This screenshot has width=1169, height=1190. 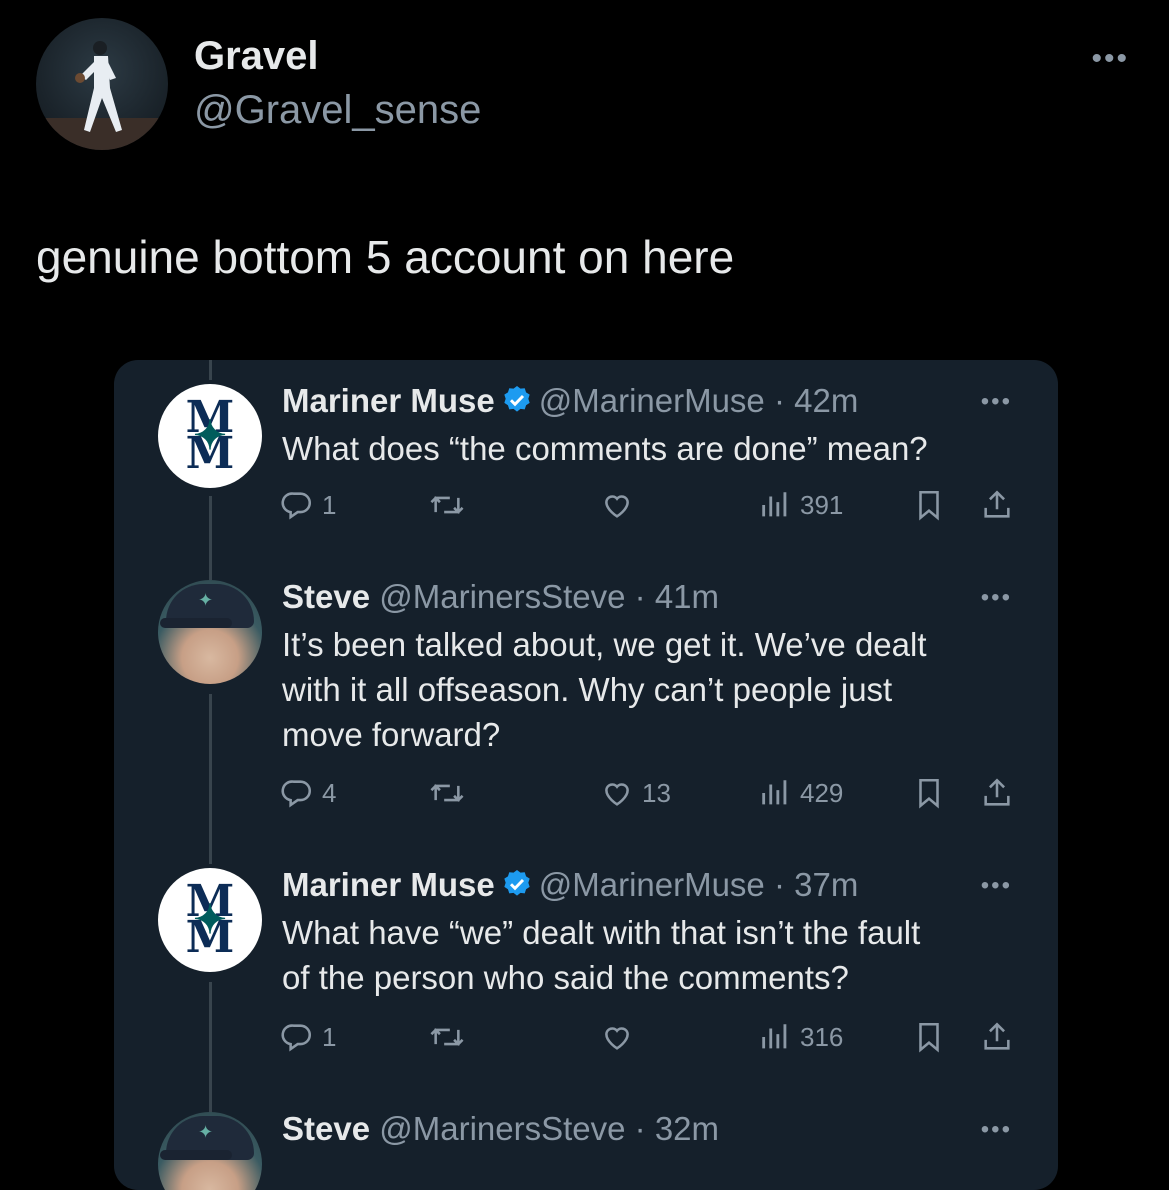 I want to click on post-text: genuine bottom 5 account on here, so click(x=385, y=257).